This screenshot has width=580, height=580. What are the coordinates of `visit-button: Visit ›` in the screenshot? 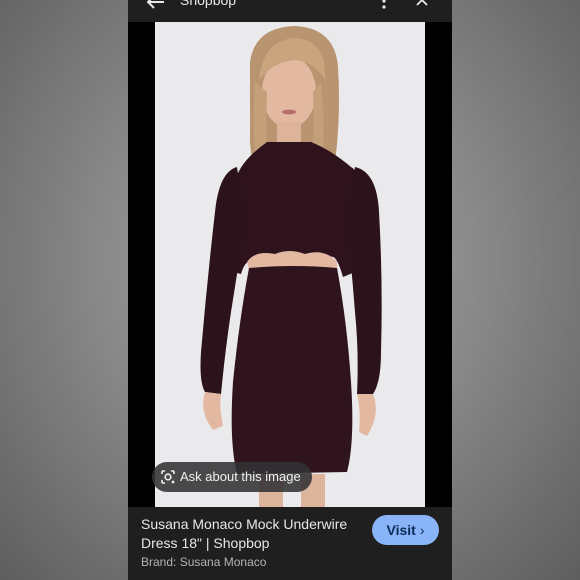 It's located at (405, 530).